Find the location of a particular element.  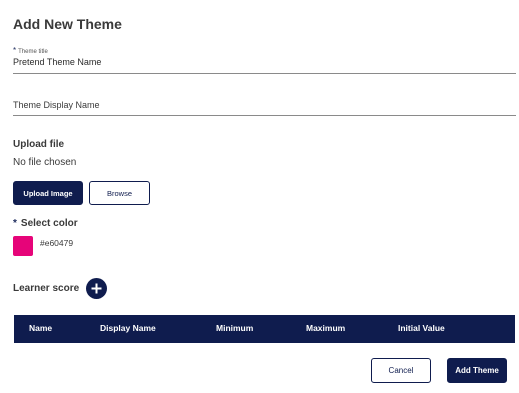

theme-display-name-placeholder: Theme Display Name is located at coordinates (56, 105).